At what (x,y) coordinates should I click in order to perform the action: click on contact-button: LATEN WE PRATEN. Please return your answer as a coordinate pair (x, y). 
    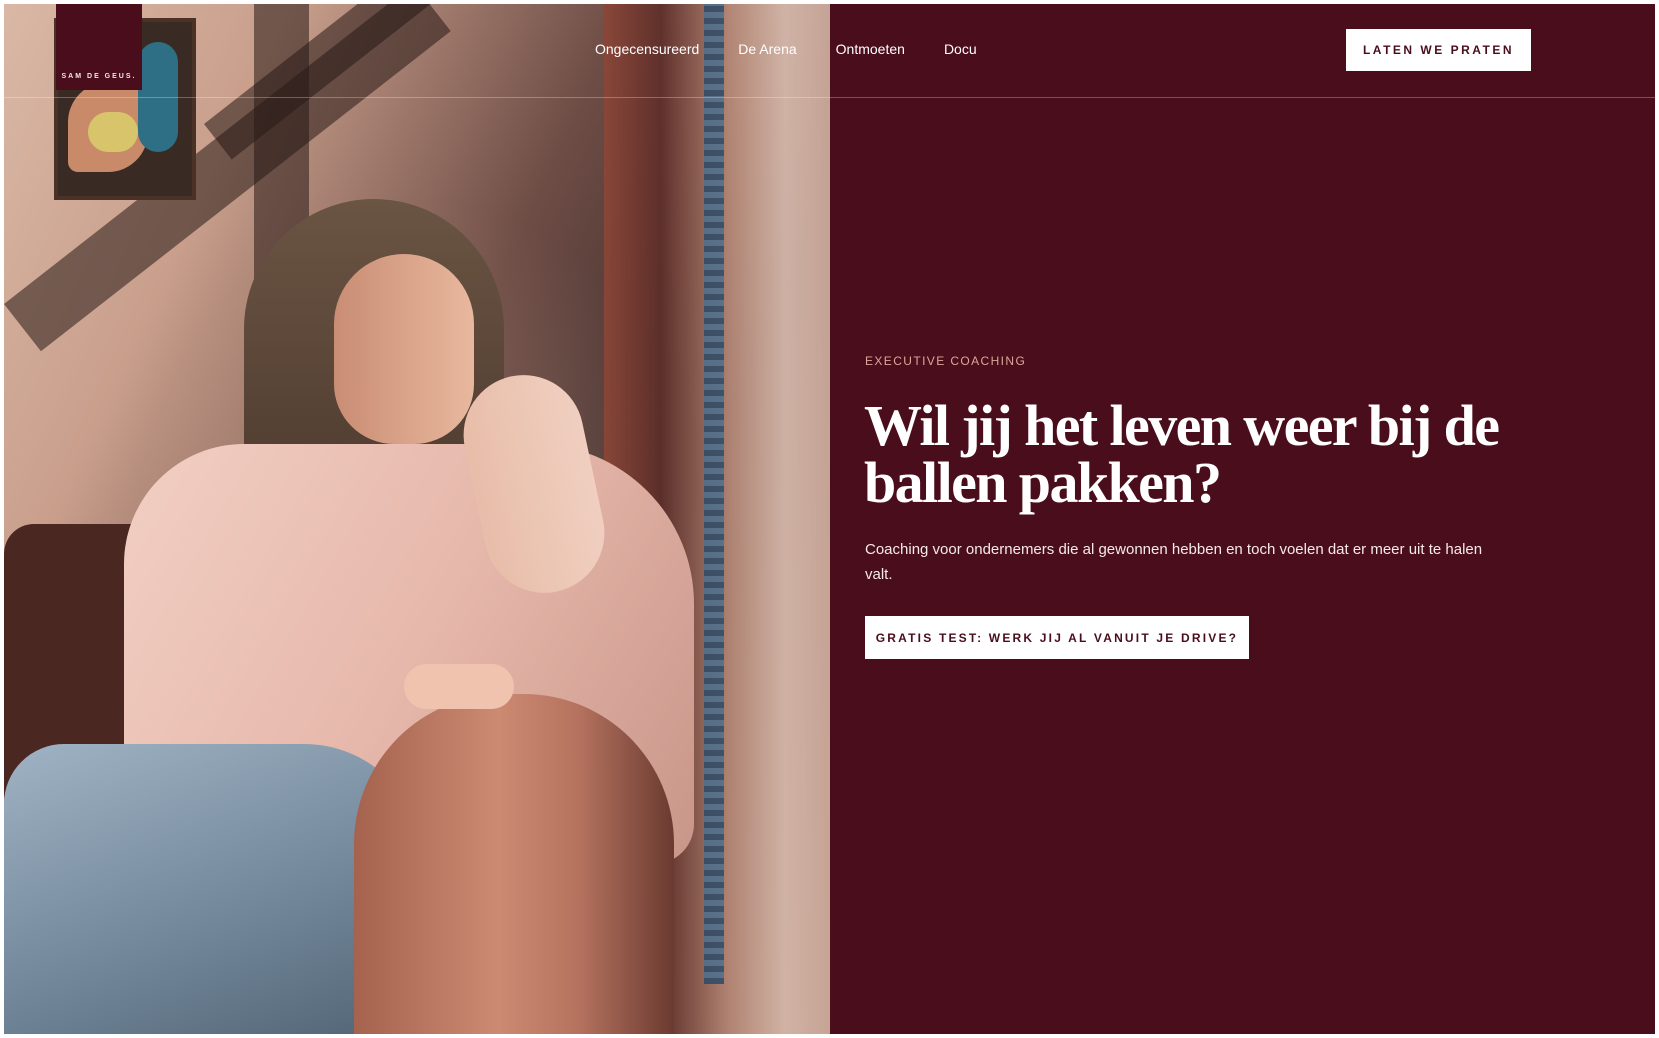
    Looking at the image, I should click on (1438, 50).